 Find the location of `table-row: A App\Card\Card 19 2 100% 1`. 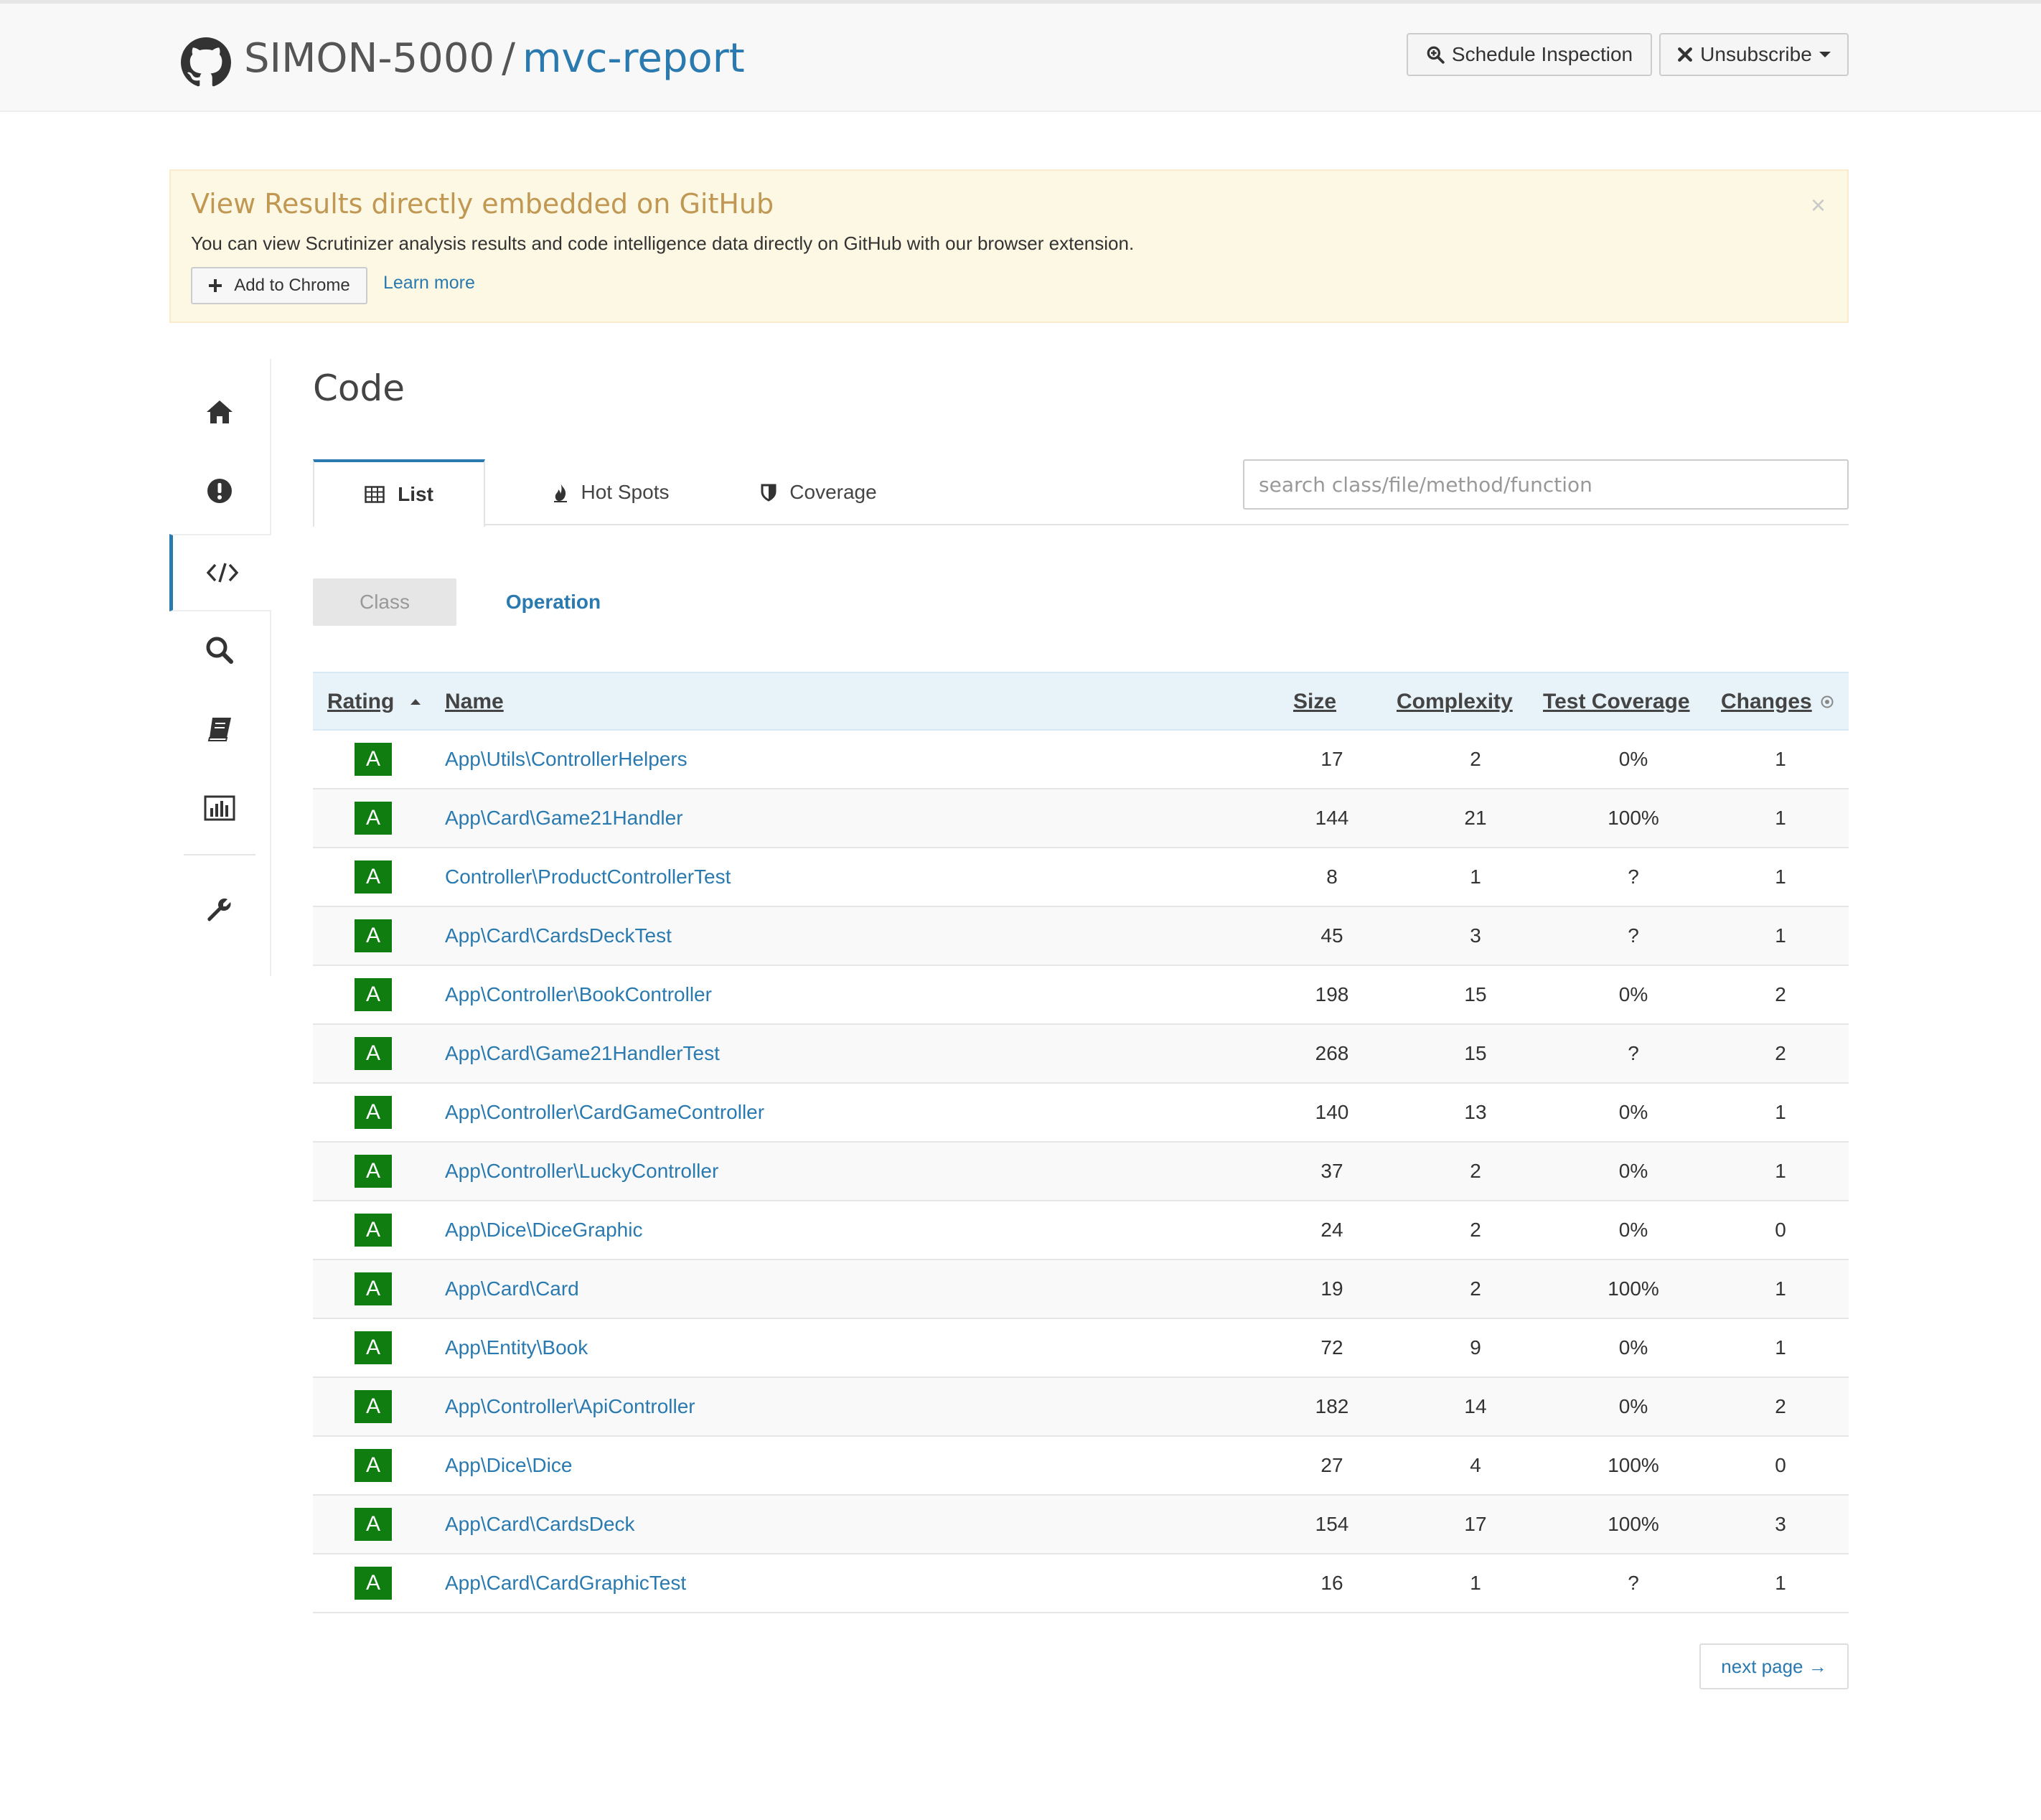

table-row: A App\Card\Card 19 2 100% 1 is located at coordinates (1081, 1289).